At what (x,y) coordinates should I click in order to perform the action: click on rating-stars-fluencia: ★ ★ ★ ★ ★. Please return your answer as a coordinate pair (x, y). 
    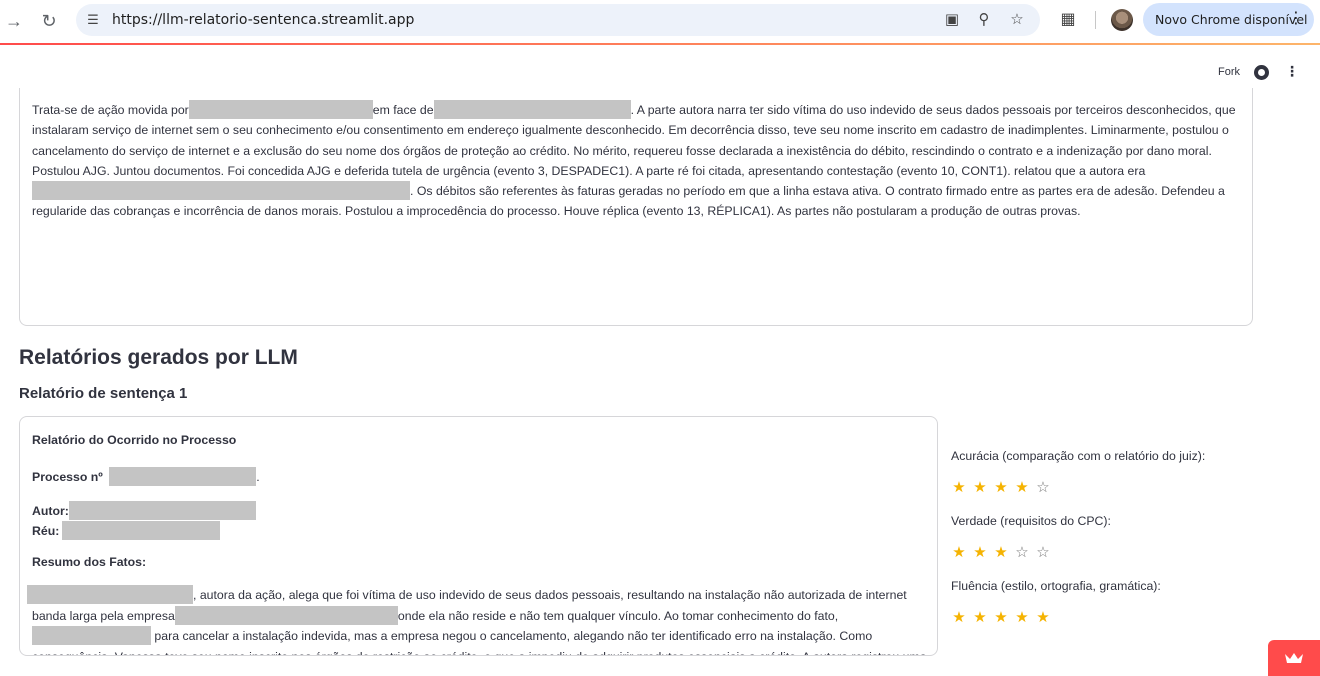
    Looking at the image, I should click on (1001, 618).